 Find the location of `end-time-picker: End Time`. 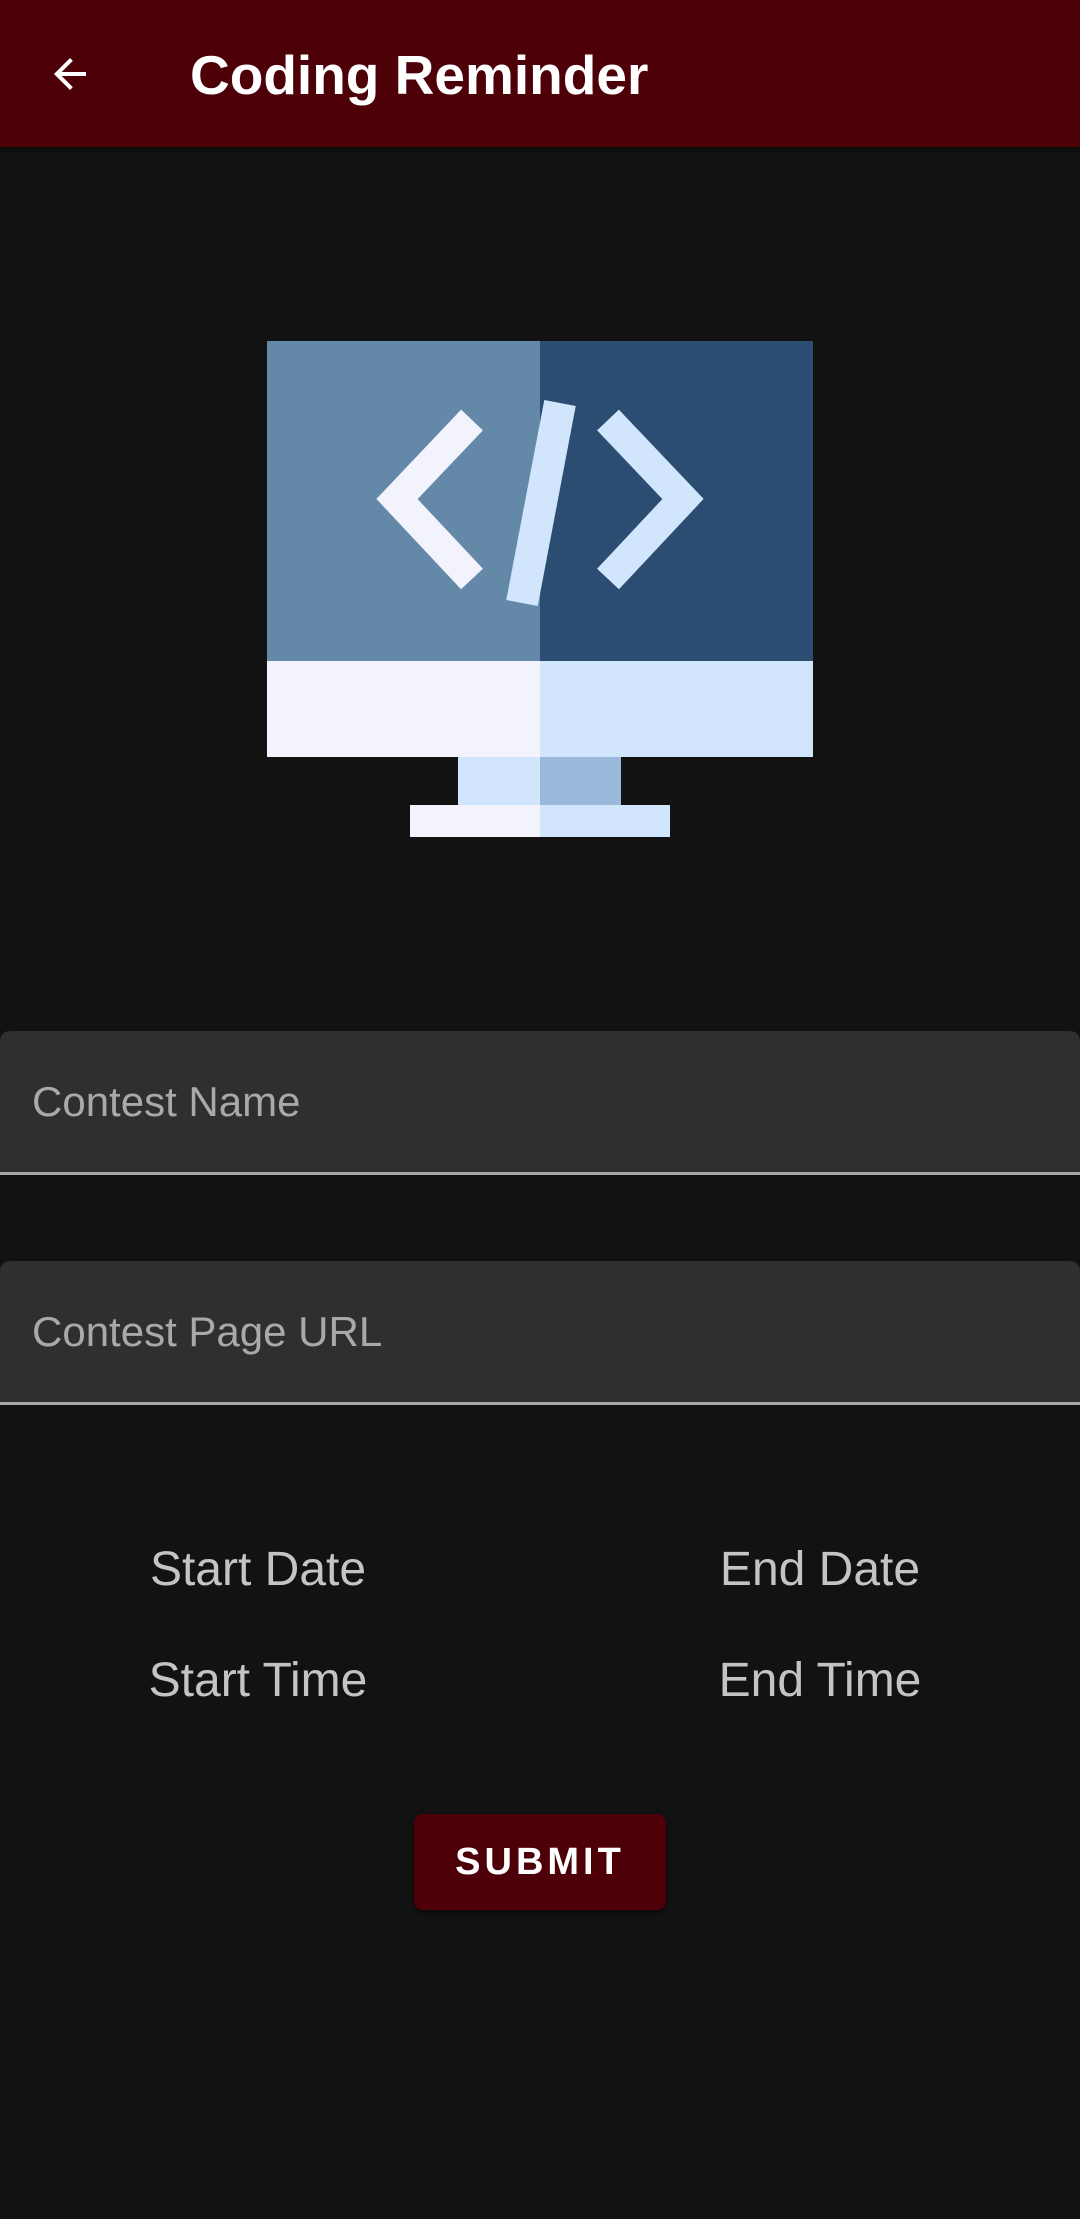

end-time-picker: End Time is located at coordinates (820, 1681).